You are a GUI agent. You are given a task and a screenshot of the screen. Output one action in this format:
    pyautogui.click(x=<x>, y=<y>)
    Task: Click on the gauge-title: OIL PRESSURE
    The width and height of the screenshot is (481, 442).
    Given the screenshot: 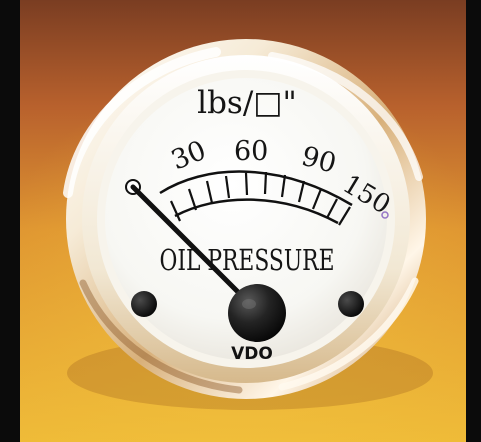 What is the action you would take?
    pyautogui.click(x=247, y=260)
    